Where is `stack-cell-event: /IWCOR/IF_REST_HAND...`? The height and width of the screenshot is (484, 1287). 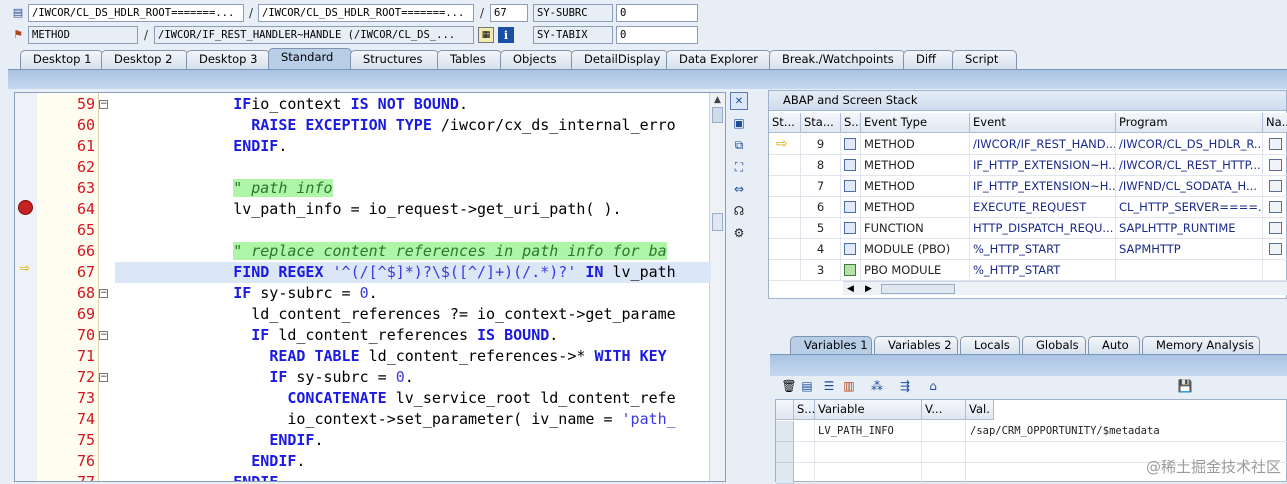
stack-cell-event: /IWCOR/IF_REST_HAND... is located at coordinates (1043, 144).